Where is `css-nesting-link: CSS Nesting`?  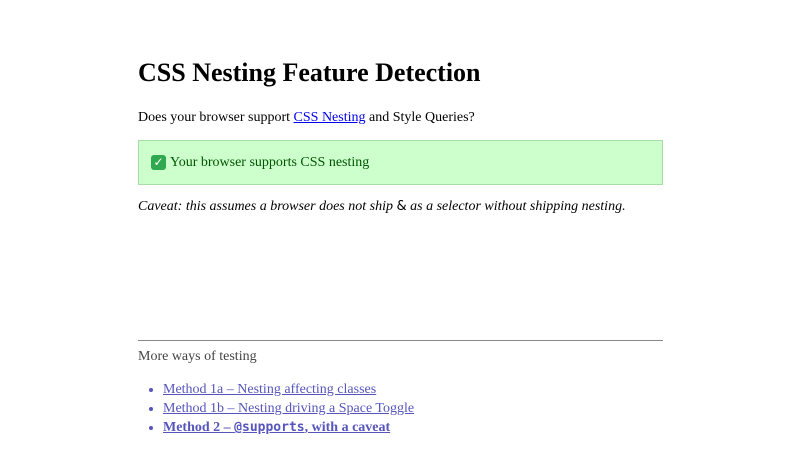
css-nesting-link: CSS Nesting is located at coordinates (330, 117).